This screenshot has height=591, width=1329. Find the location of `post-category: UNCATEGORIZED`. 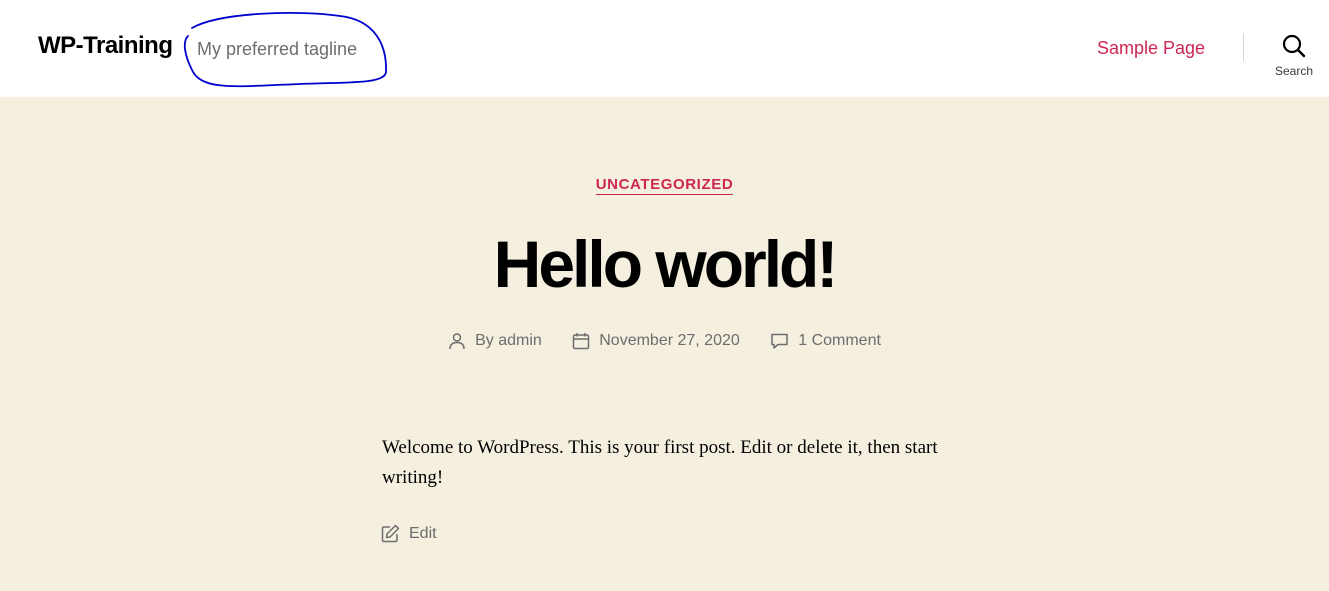

post-category: UNCATEGORIZED is located at coordinates (664, 185).